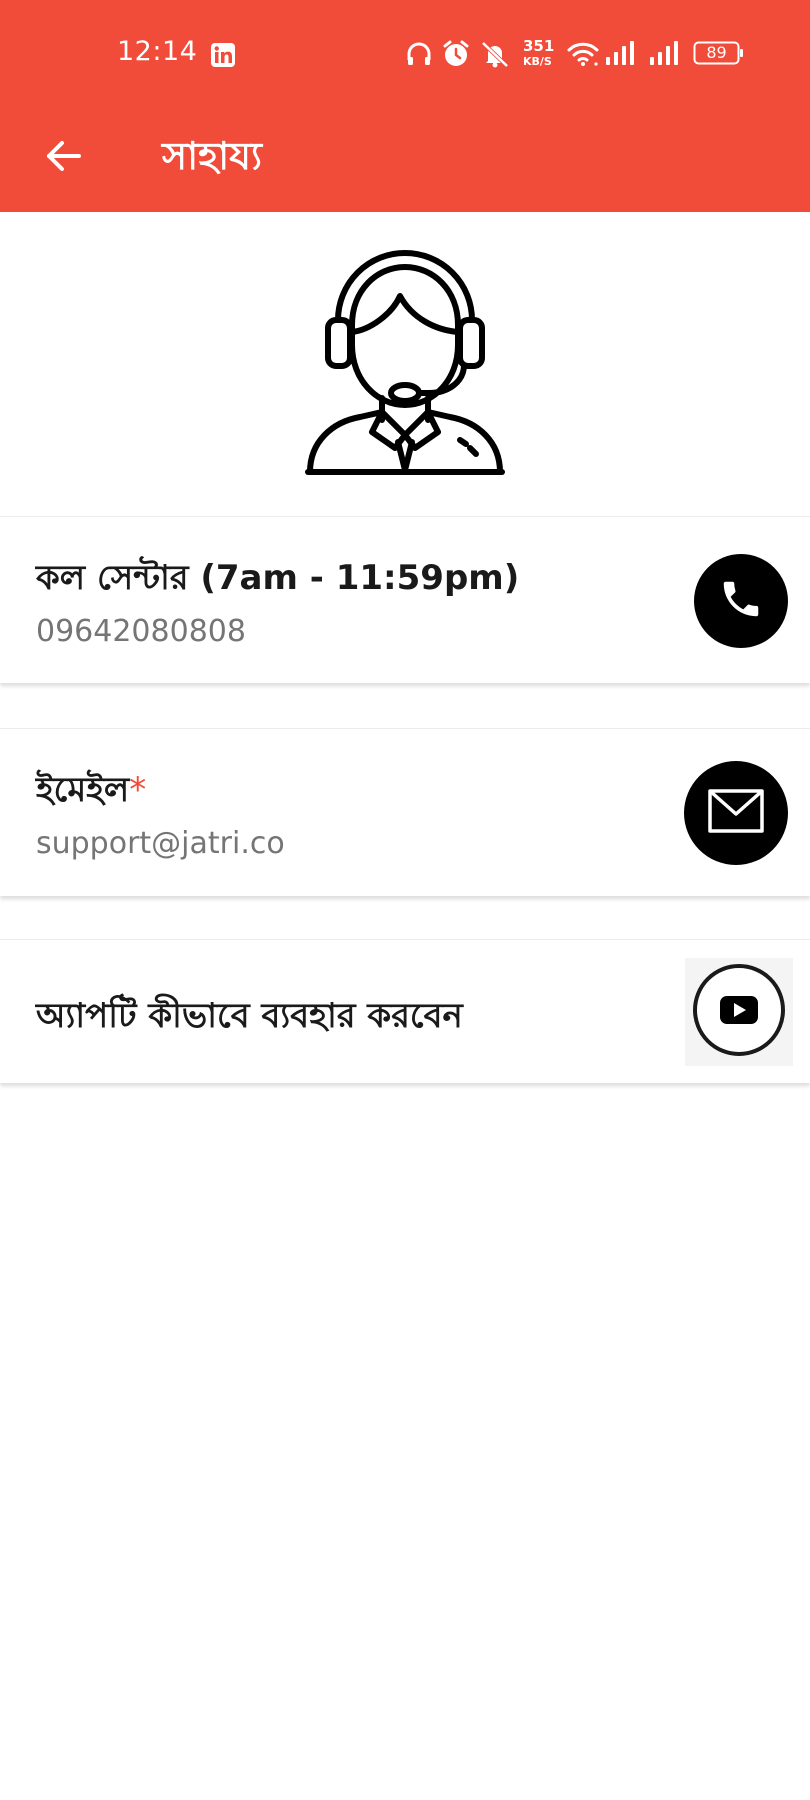  Describe the element at coordinates (141, 631) in the screenshot. I see `call-center-number: 09642080808` at that location.